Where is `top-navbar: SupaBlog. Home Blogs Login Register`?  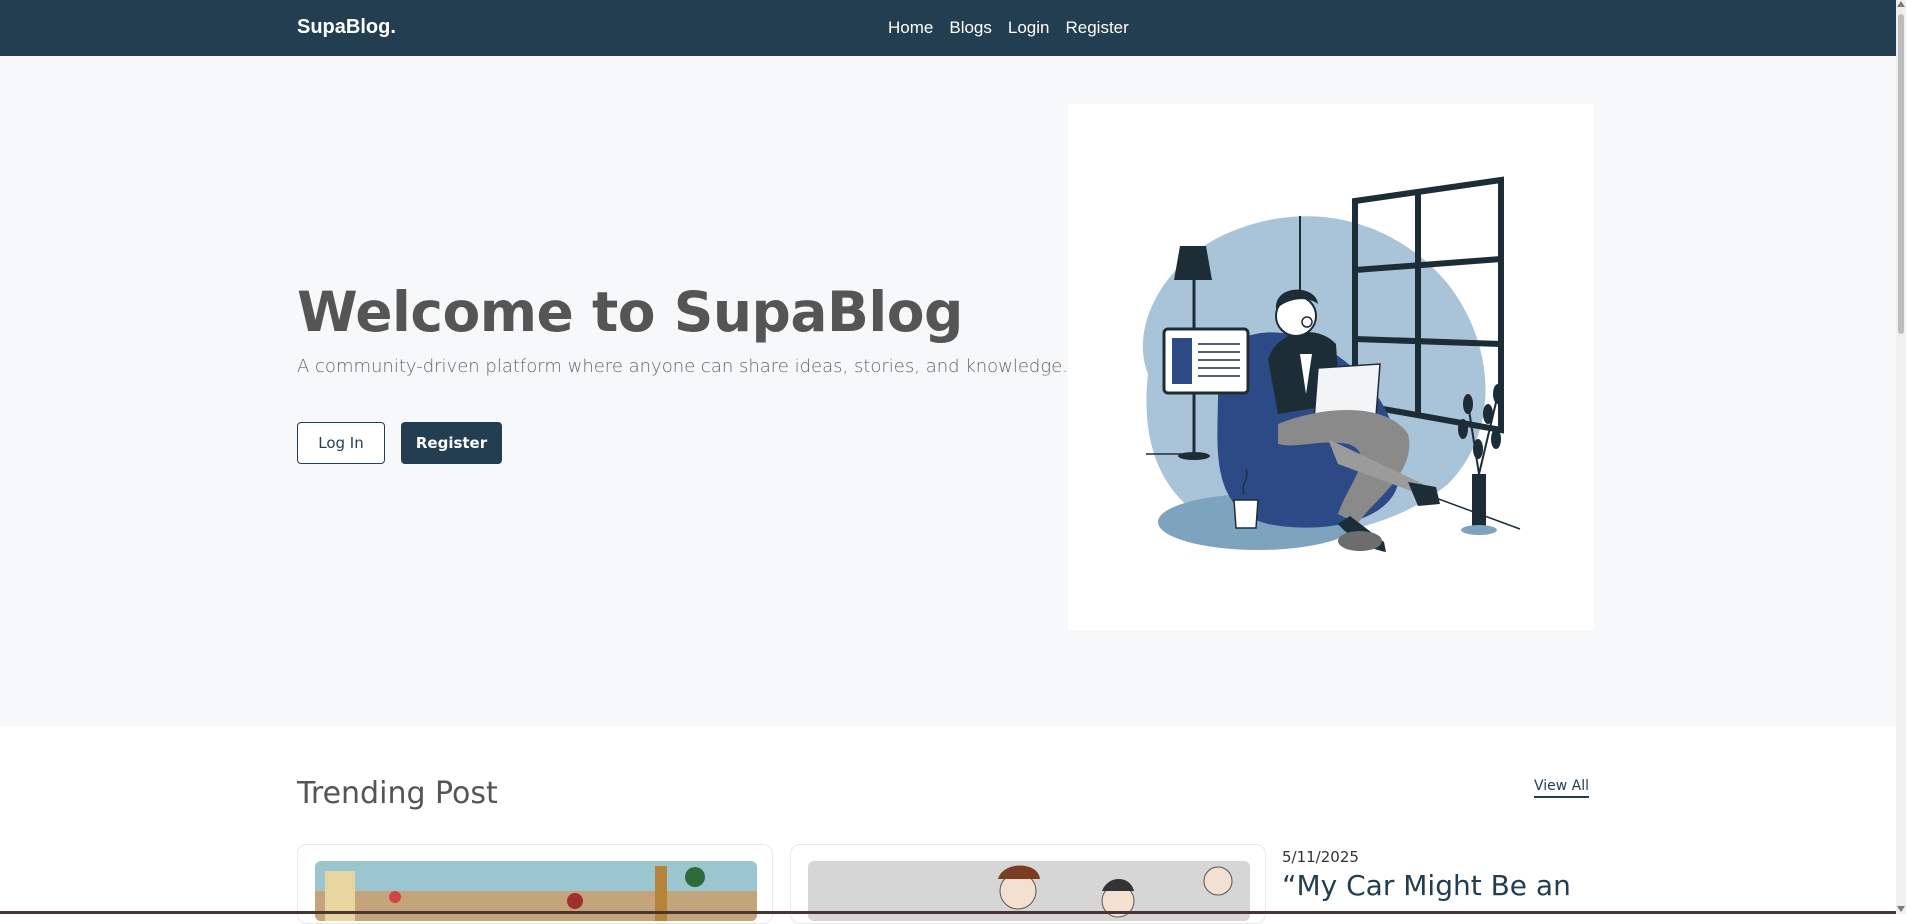
top-navbar: SupaBlog. Home Blogs Login Register is located at coordinates (948, 28).